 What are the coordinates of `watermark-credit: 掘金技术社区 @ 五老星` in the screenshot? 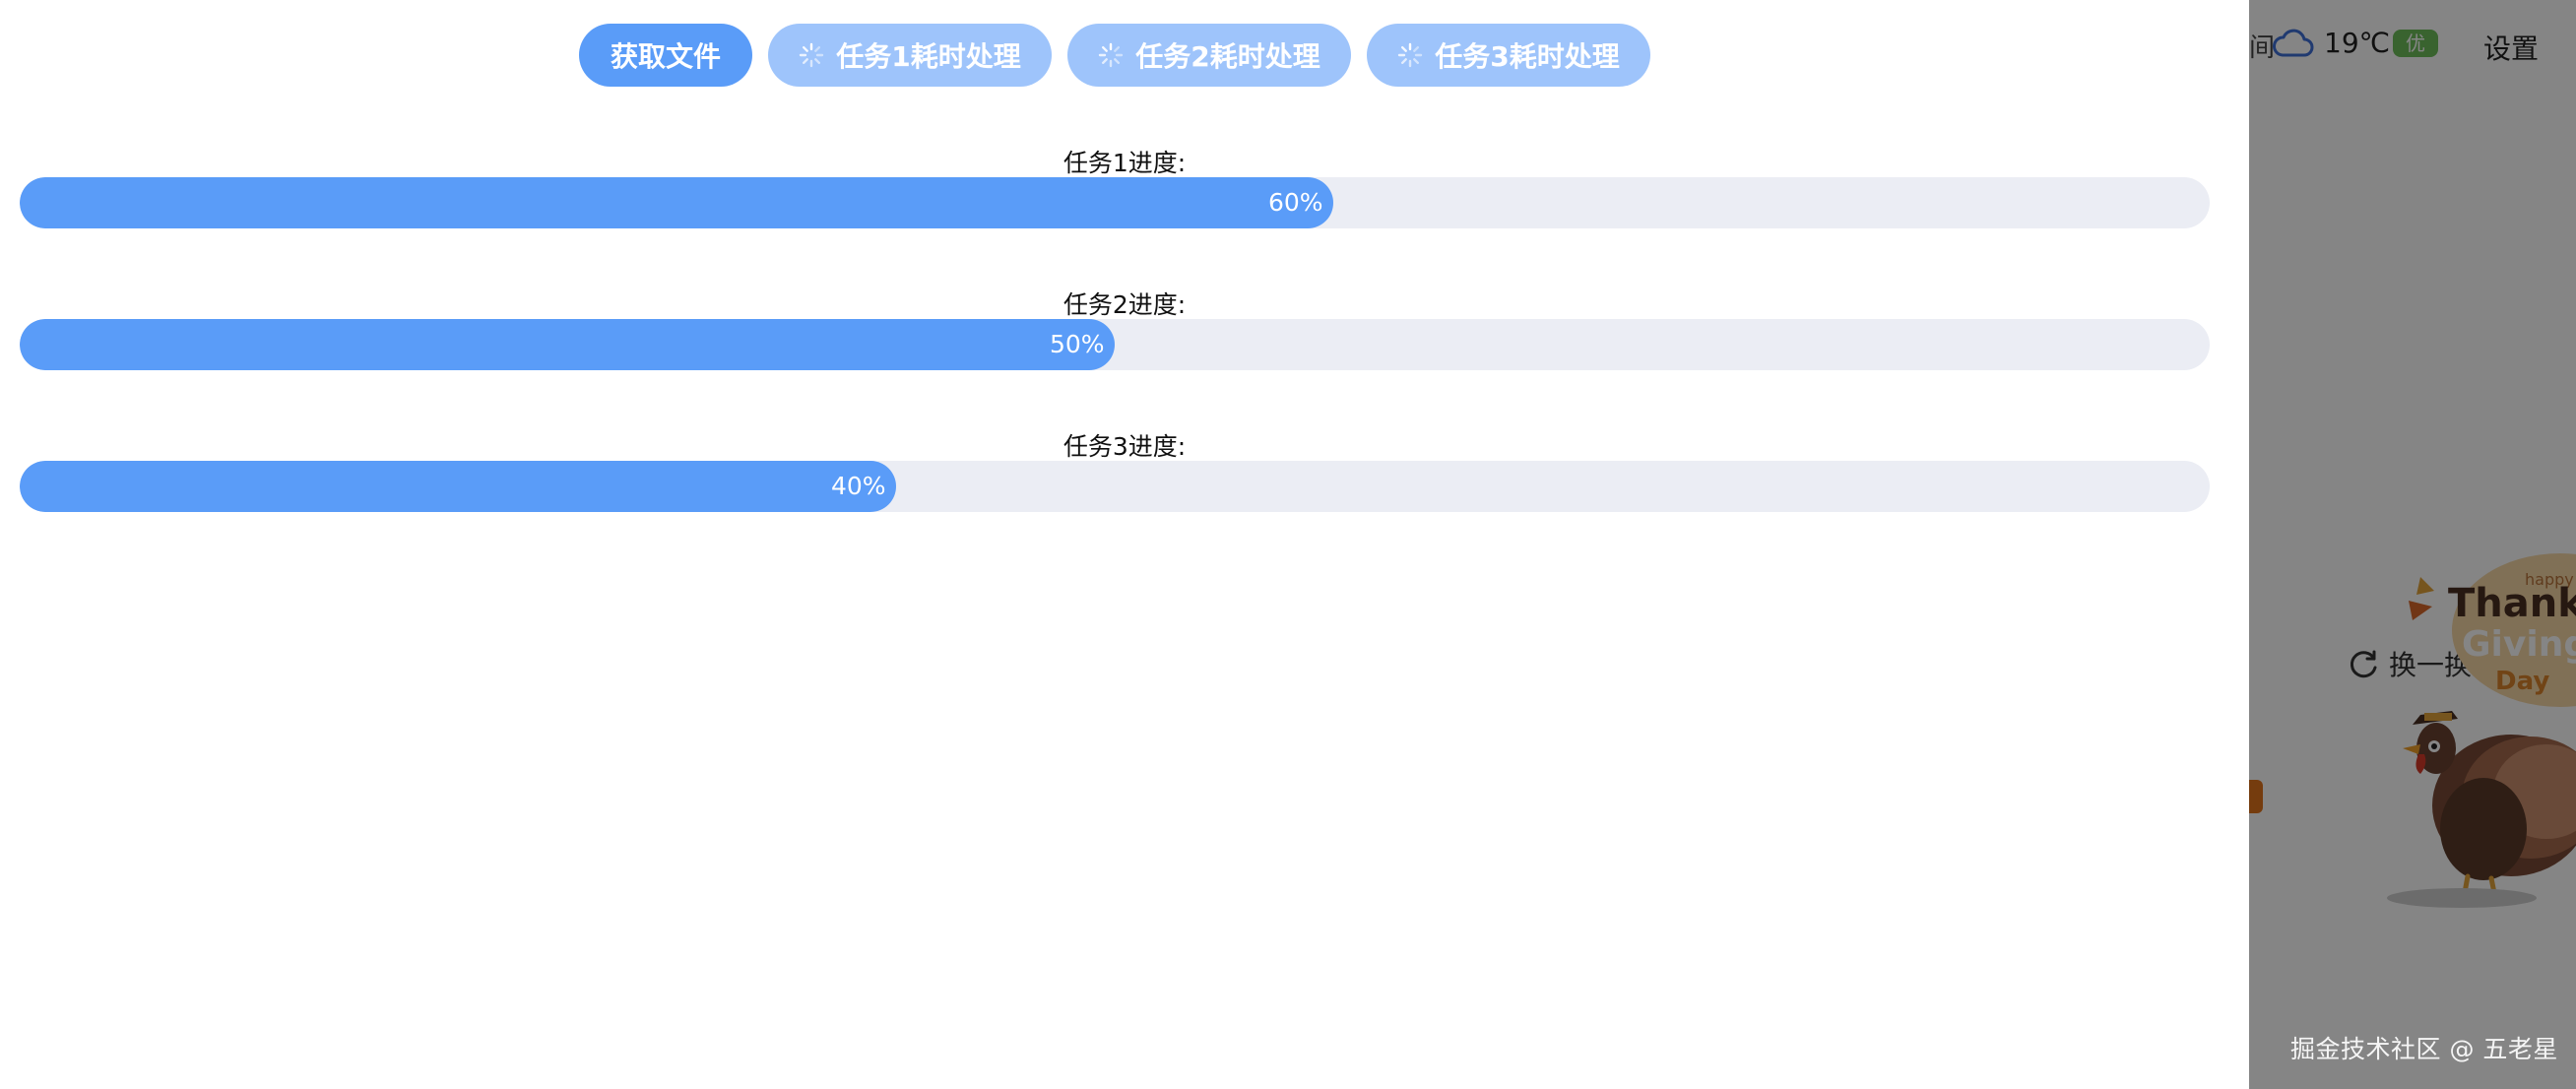 It's located at (2424, 1049).